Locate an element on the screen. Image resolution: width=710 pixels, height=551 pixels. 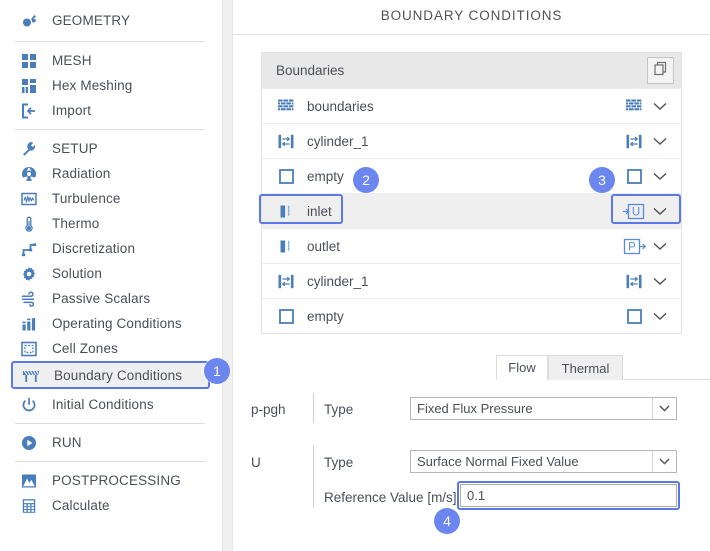
boundary-row-cylinder-1-top: cylinder_1 is located at coordinates (471, 140).